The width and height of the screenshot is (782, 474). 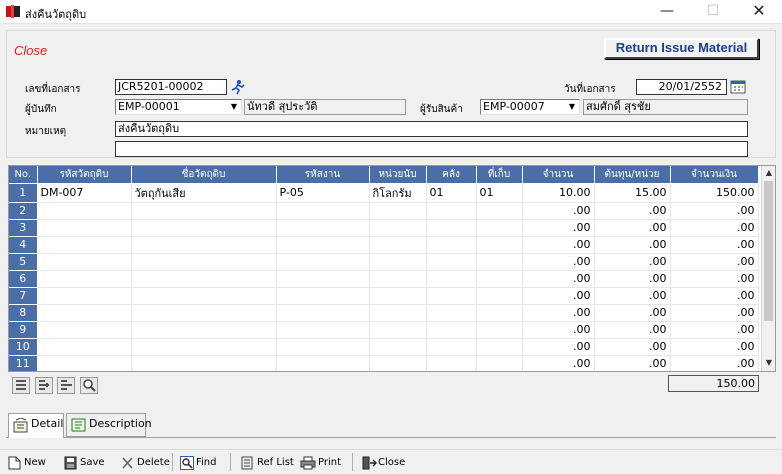 What do you see at coordinates (66, 385) in the screenshot?
I see `remove-row-icon` at bounding box center [66, 385].